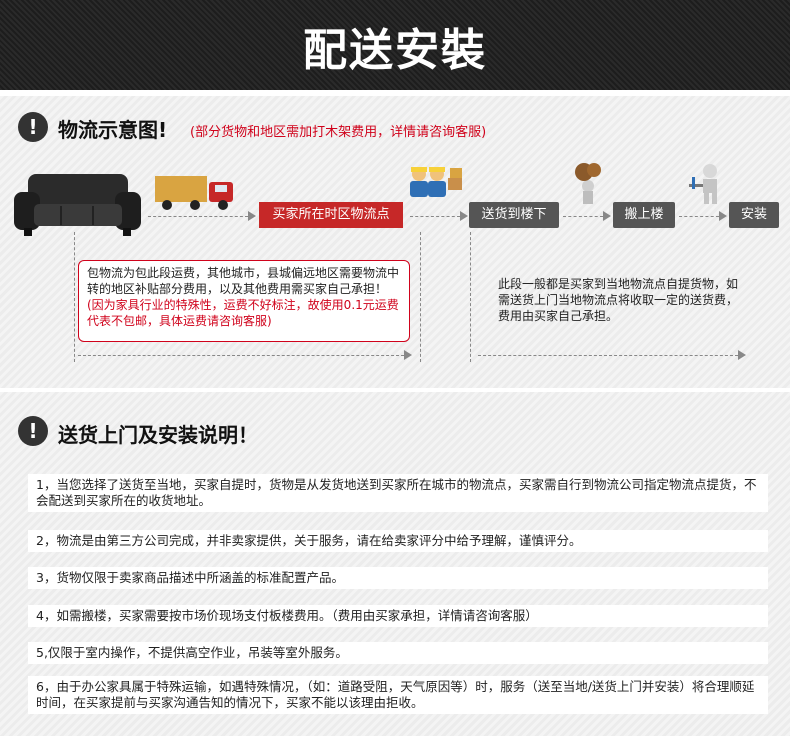  What do you see at coordinates (754, 215) in the screenshot?
I see `step-install: 安装` at bounding box center [754, 215].